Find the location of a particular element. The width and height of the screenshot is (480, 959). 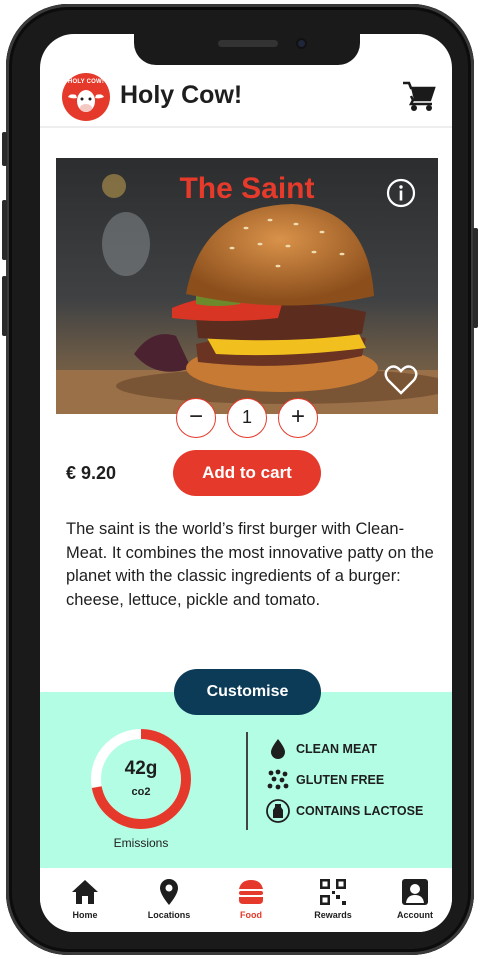

attribute-label: CLEAN MEAT is located at coordinates (337, 749).